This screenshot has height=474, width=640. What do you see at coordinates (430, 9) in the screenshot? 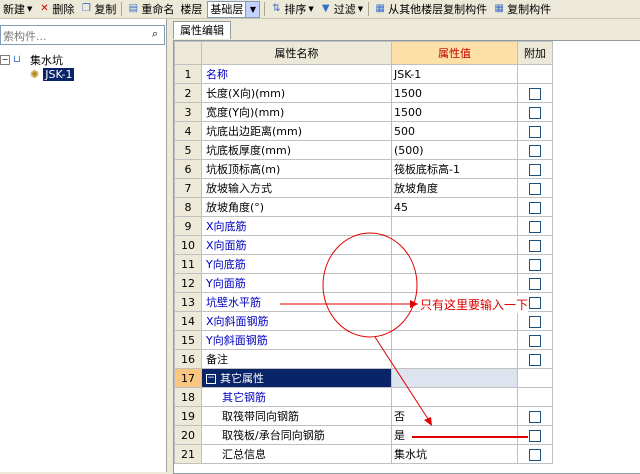
I see `copy-from-floor-button: ▦ 从其他楼层复制构件` at bounding box center [430, 9].